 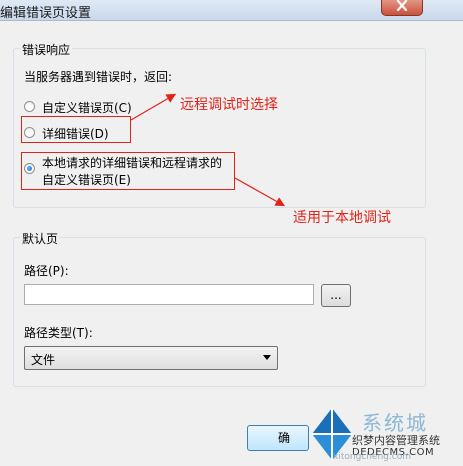 What do you see at coordinates (342, 218) in the screenshot?
I see `annotation-local-debug: 适用于本地调试` at bounding box center [342, 218].